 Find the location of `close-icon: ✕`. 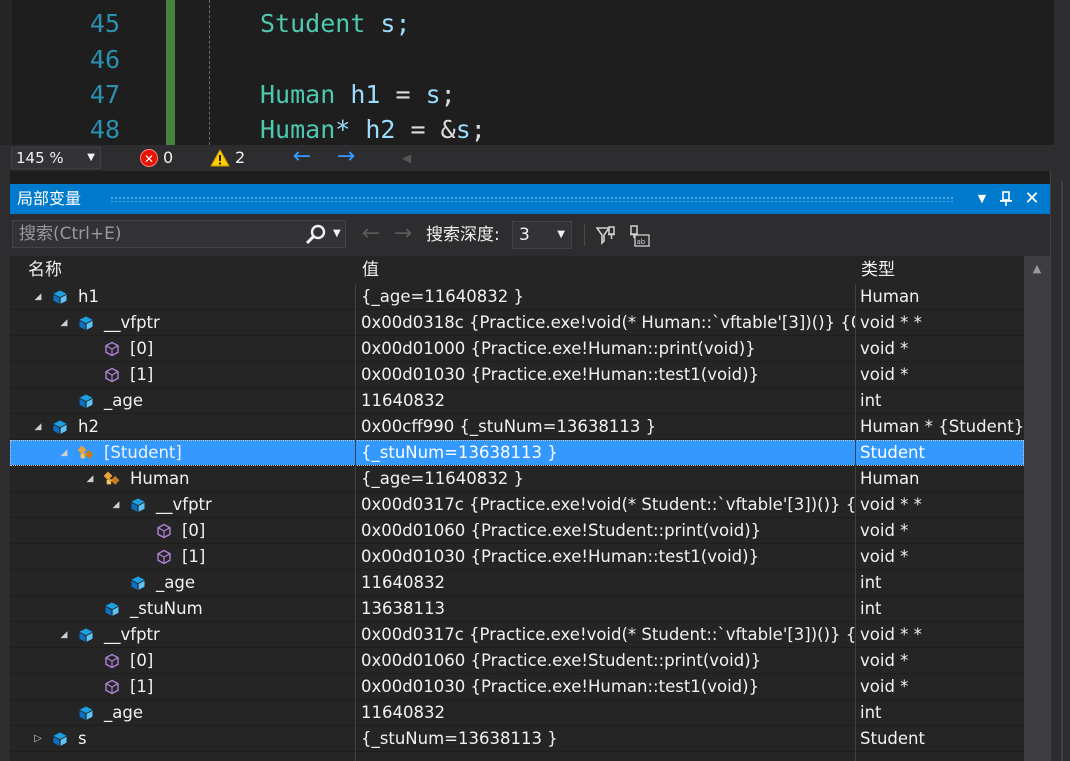

close-icon: ✕ is located at coordinates (1032, 199).